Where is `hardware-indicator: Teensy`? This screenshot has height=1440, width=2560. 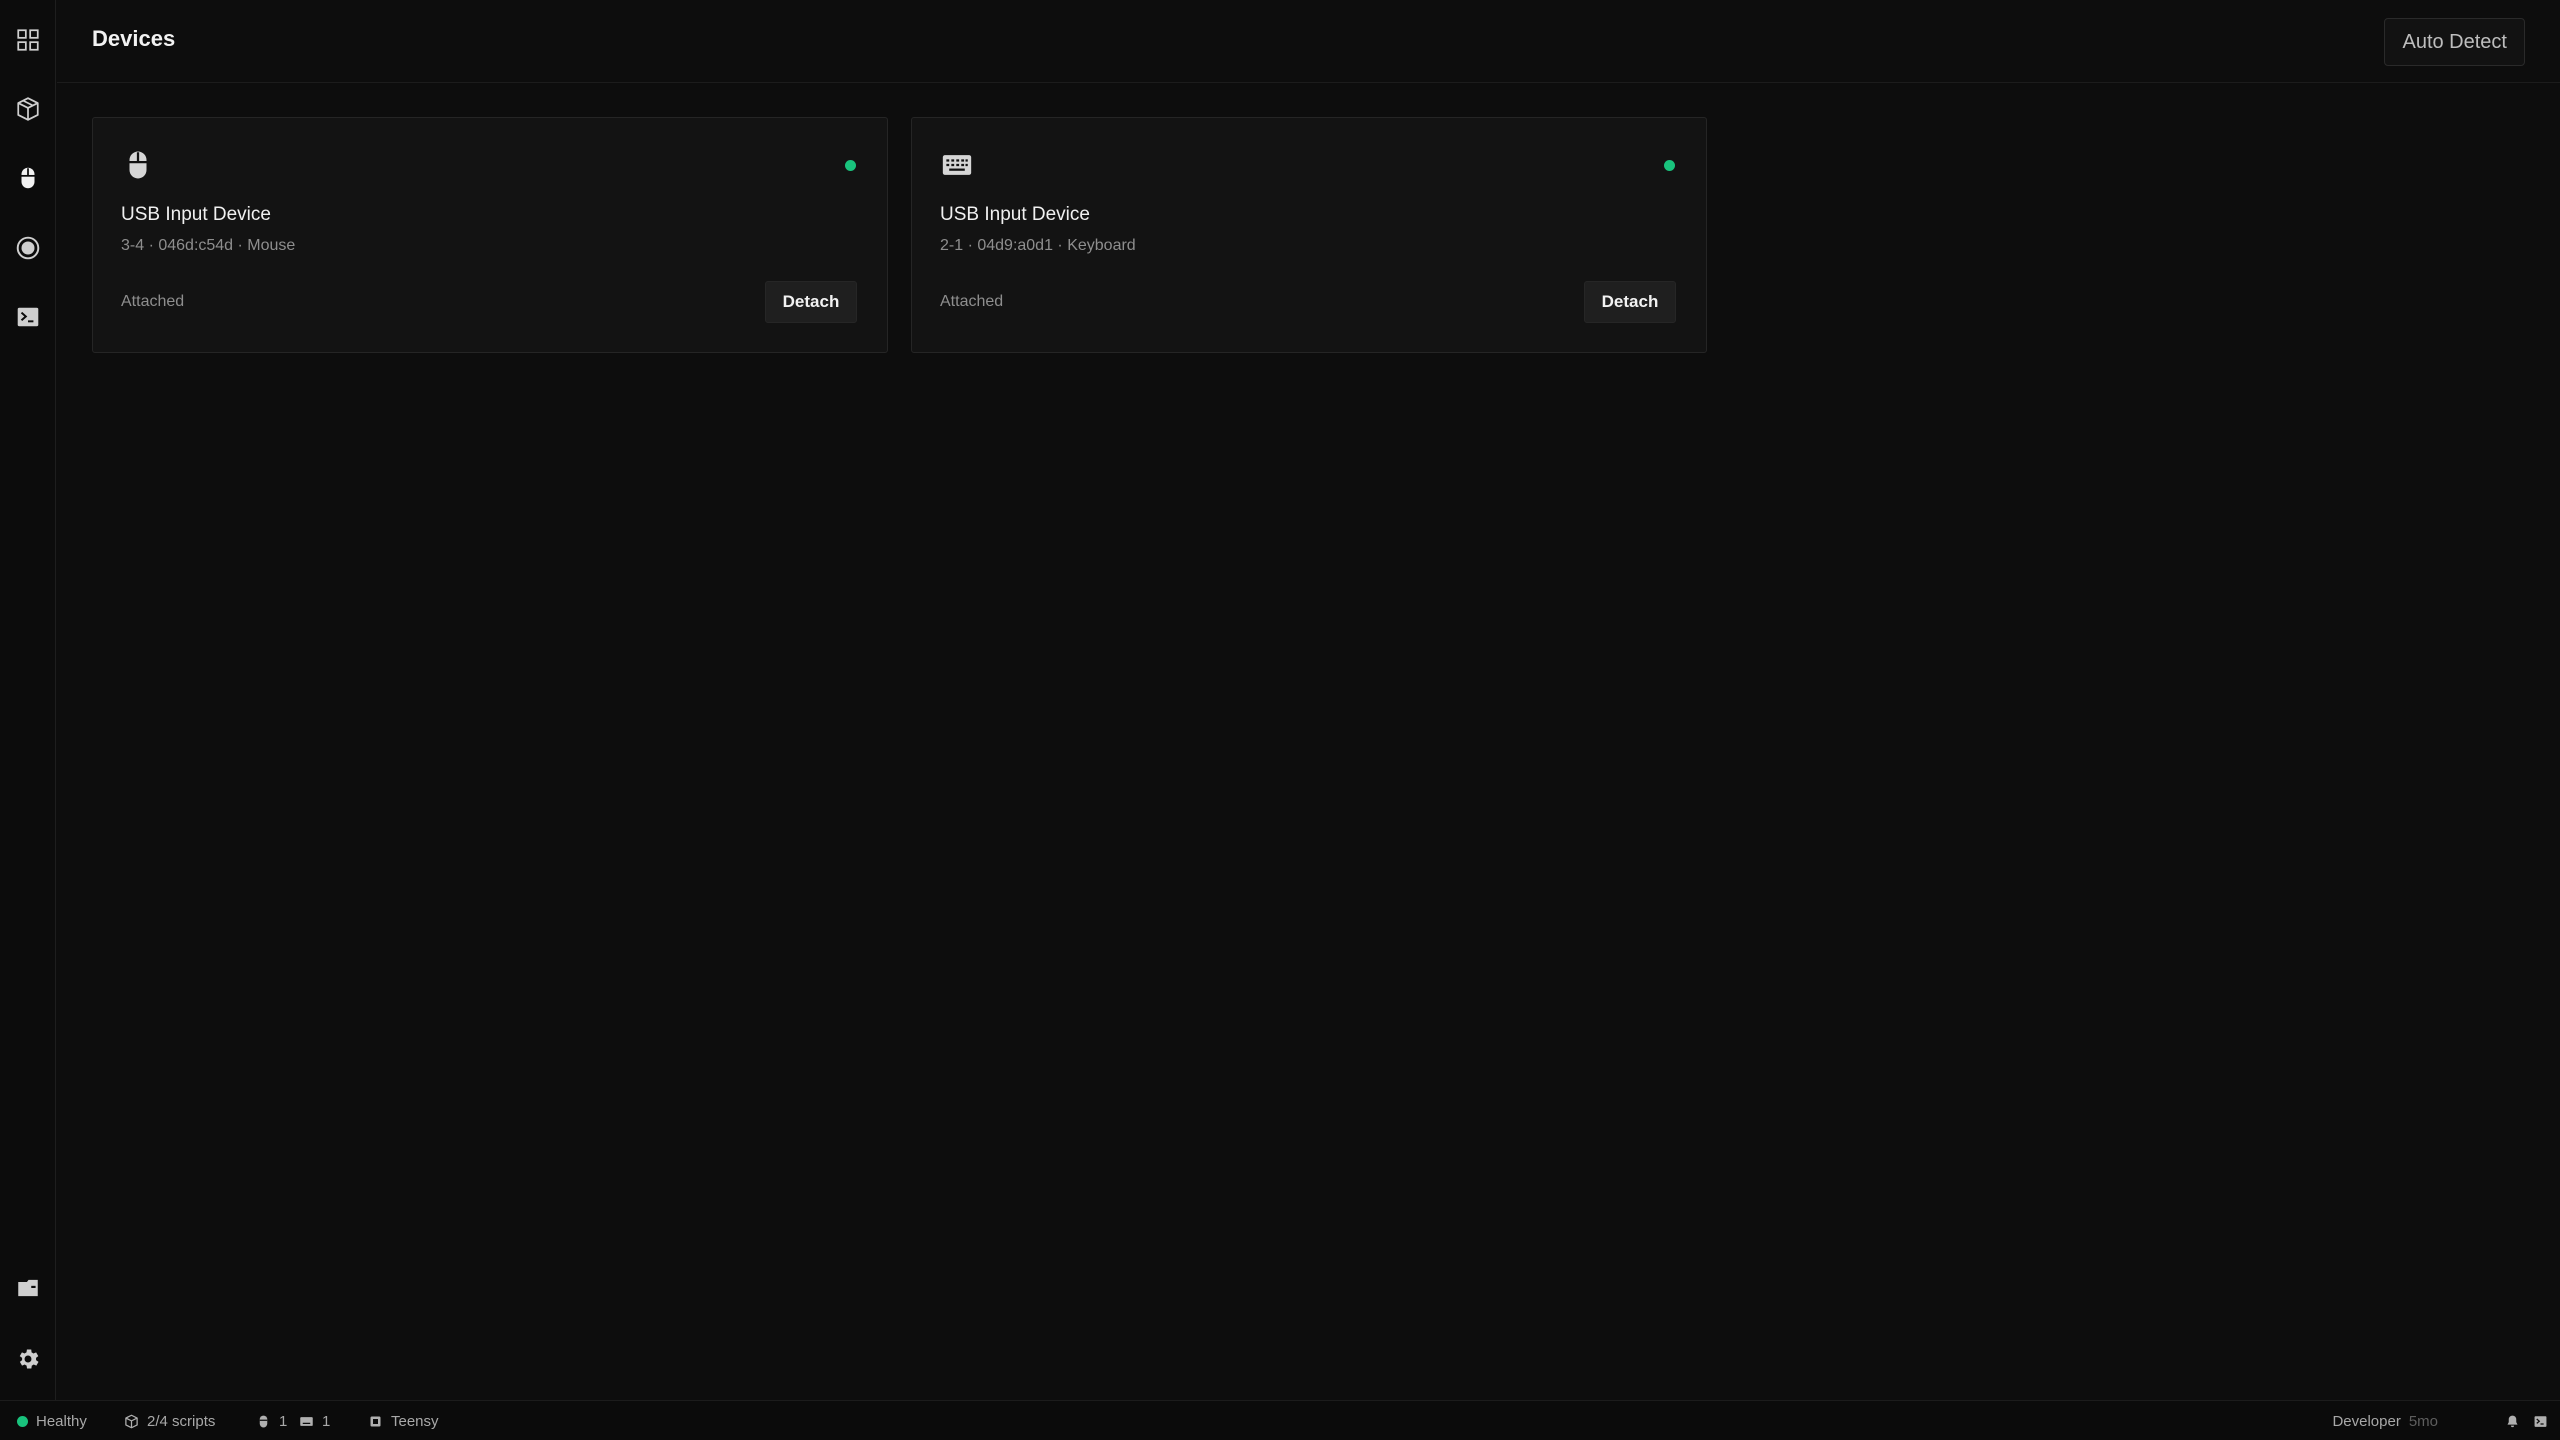
hardware-indicator: Teensy is located at coordinates (403, 1420).